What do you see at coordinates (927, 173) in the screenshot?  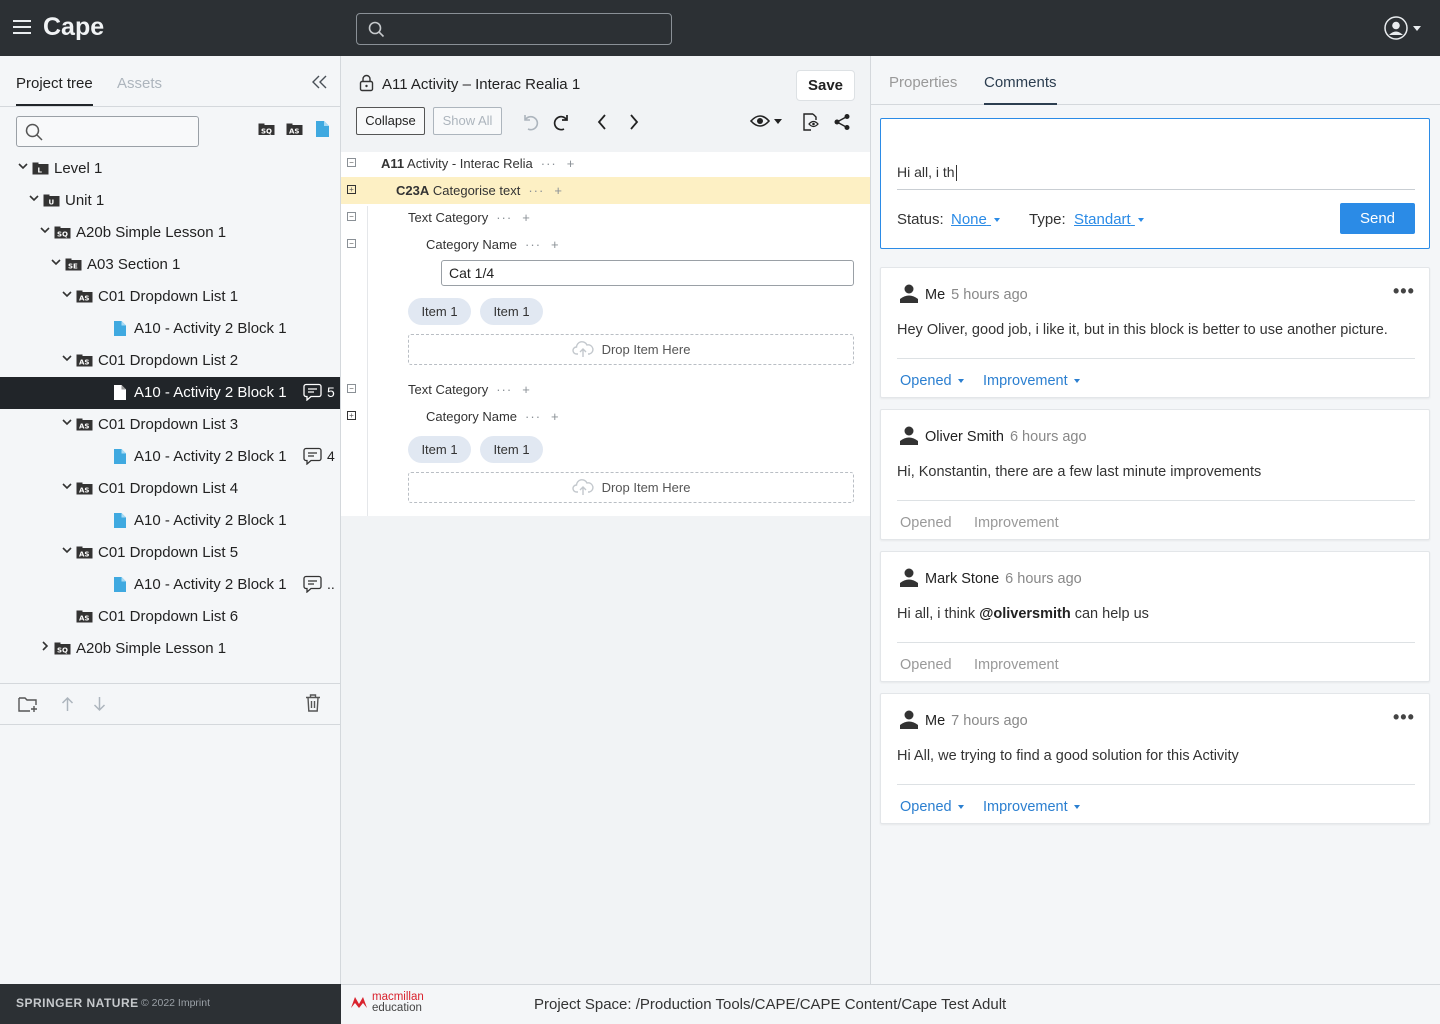 I see `comment-input: Hi all, i th` at bounding box center [927, 173].